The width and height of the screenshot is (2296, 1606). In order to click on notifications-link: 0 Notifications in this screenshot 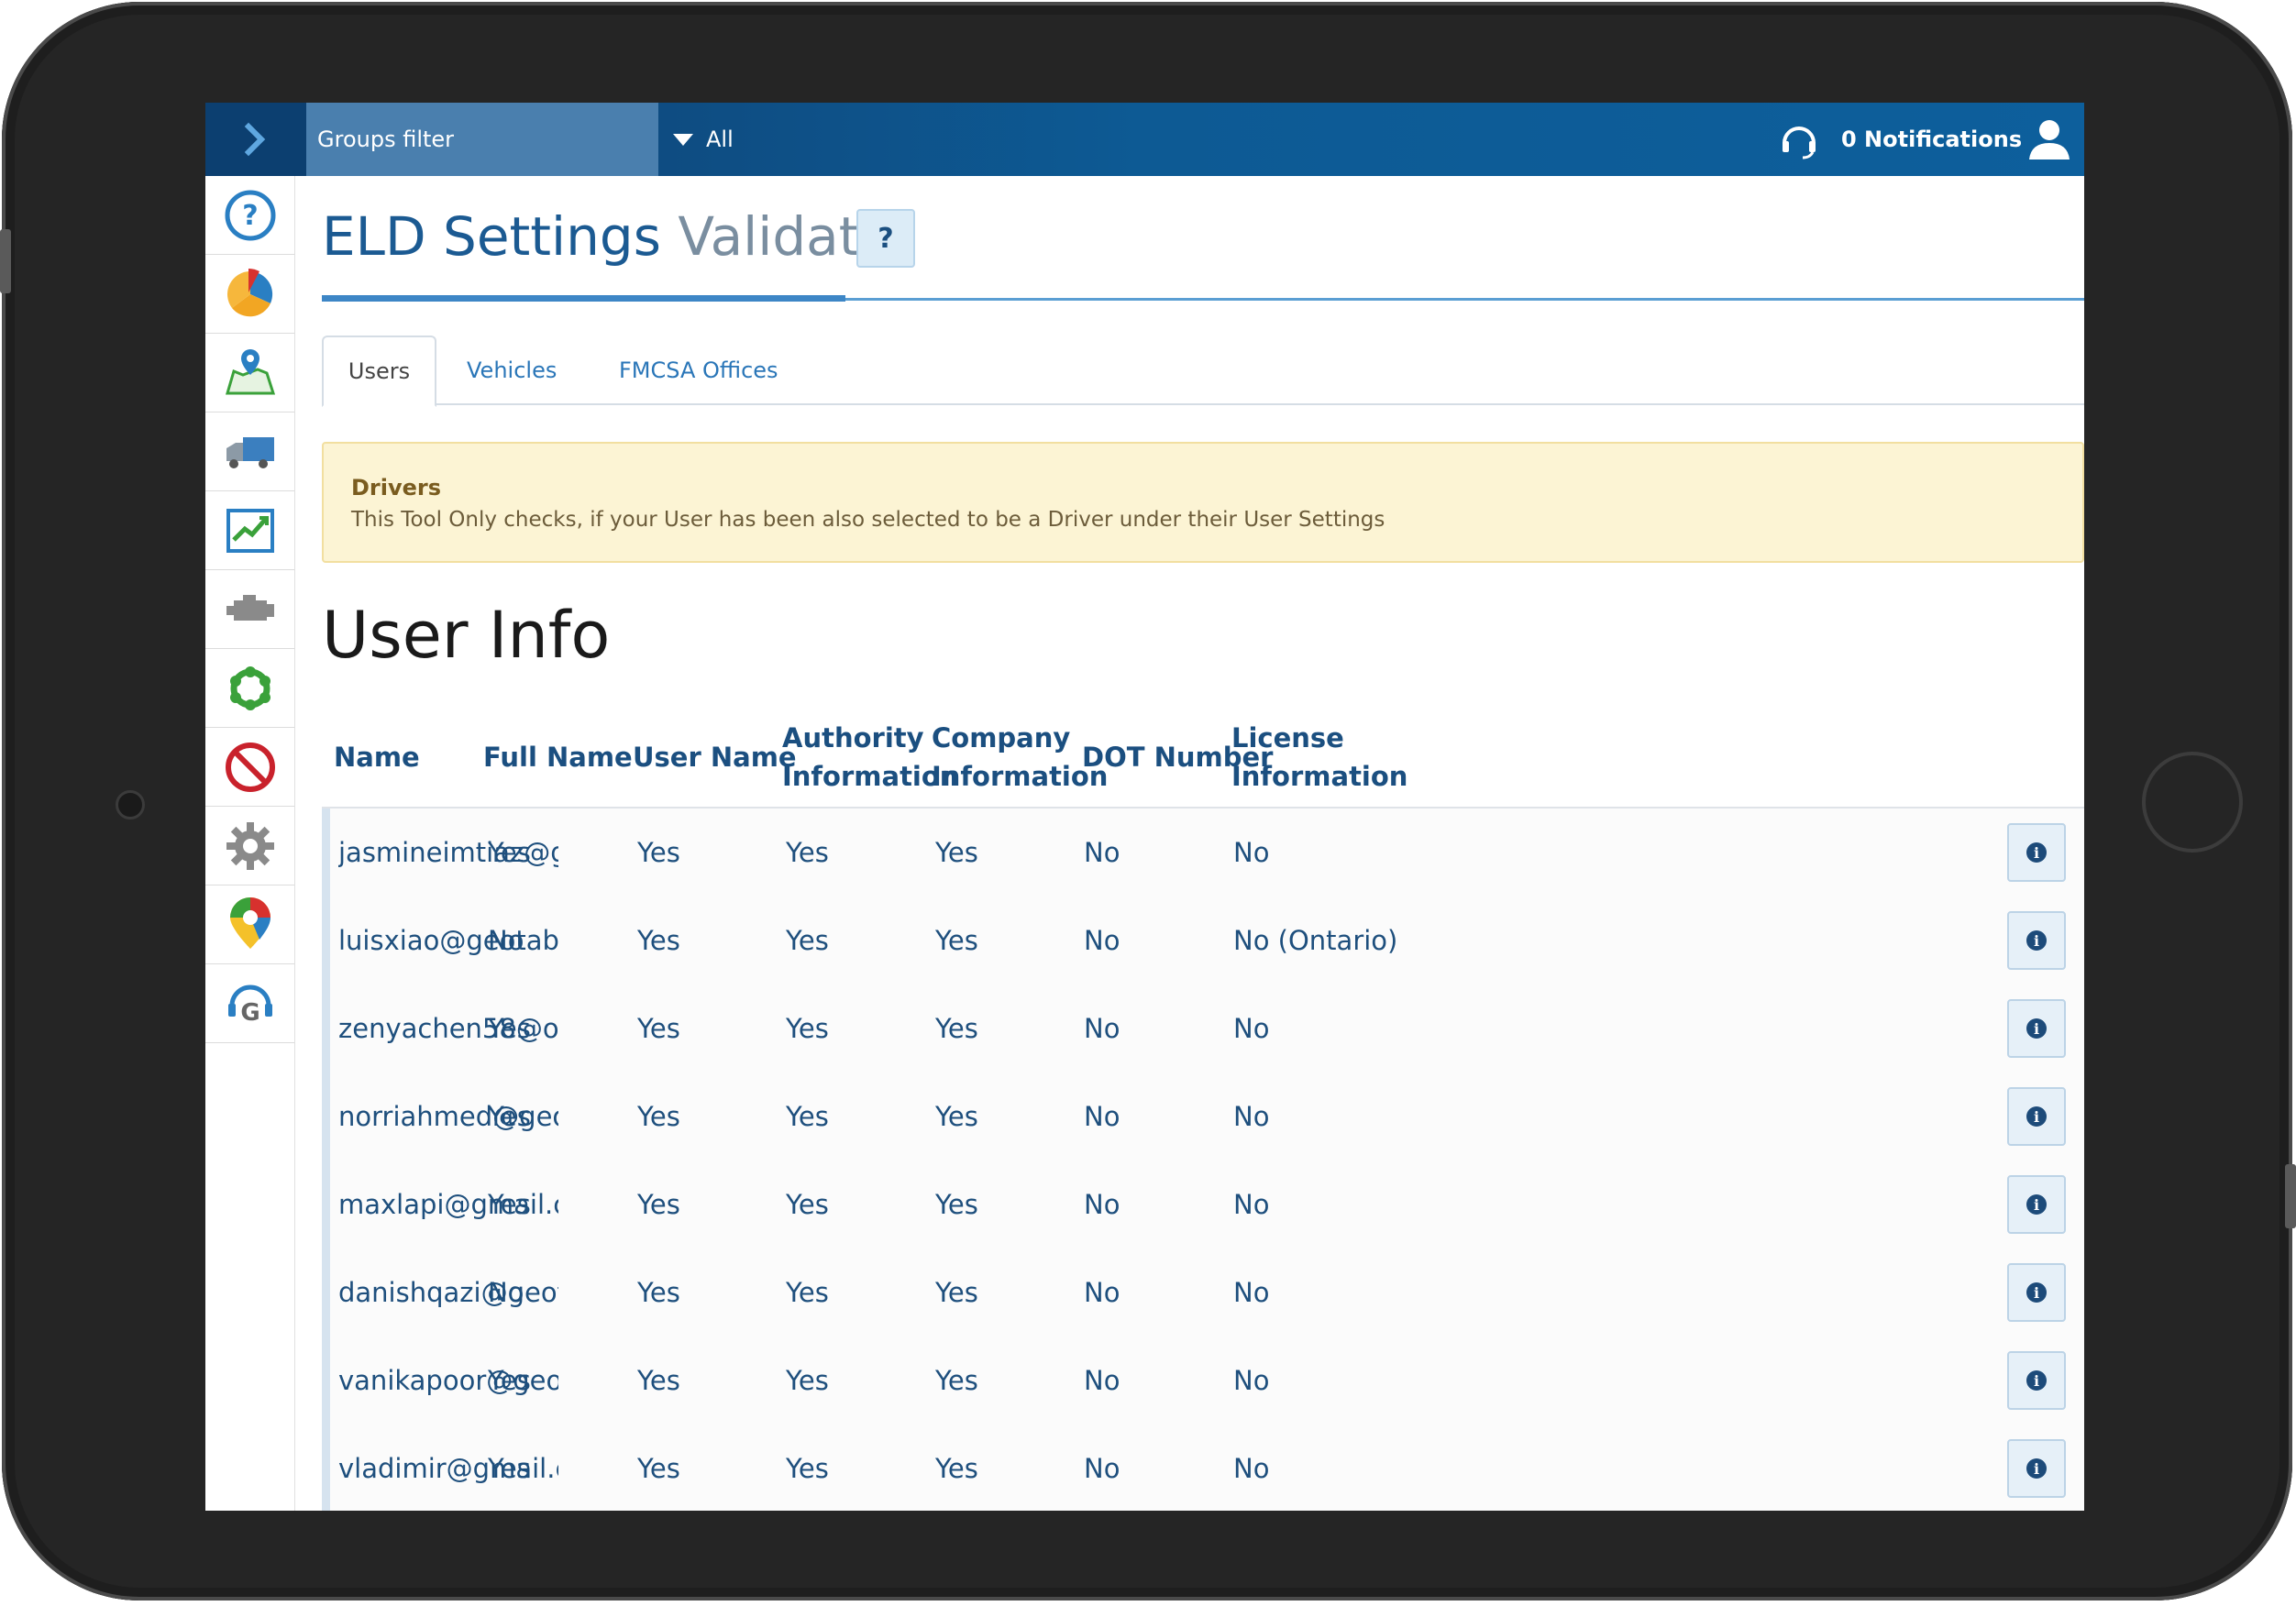, I will do `click(1931, 139)`.